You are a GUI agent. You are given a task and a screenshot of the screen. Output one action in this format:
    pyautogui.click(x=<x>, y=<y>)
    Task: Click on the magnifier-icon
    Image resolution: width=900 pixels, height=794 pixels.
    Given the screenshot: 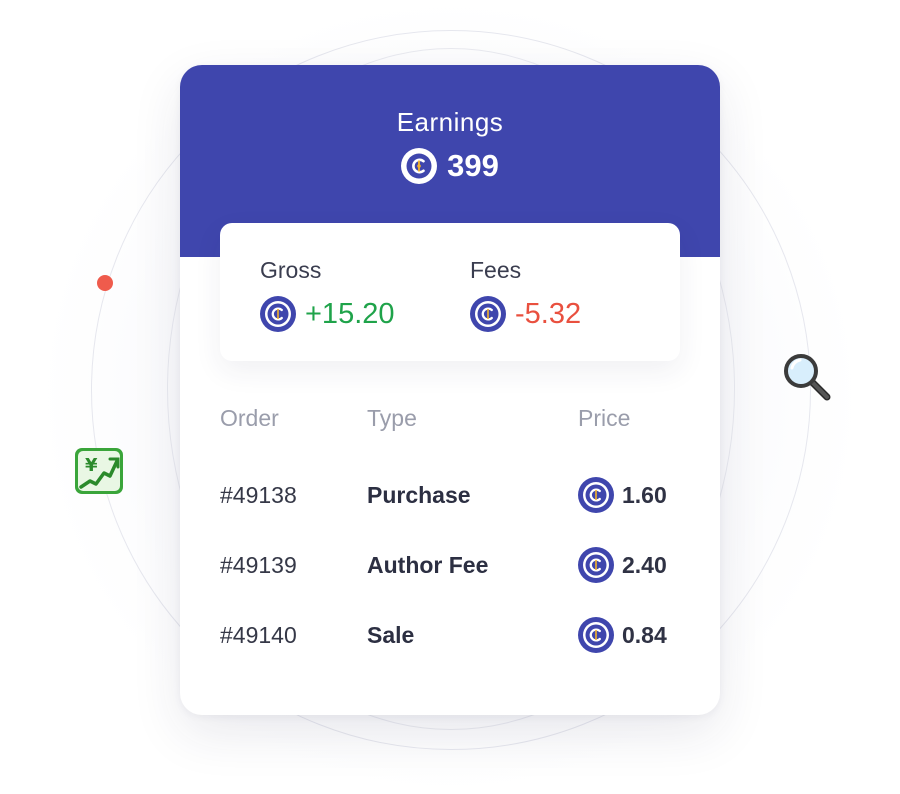 What is the action you would take?
    pyautogui.click(x=808, y=378)
    